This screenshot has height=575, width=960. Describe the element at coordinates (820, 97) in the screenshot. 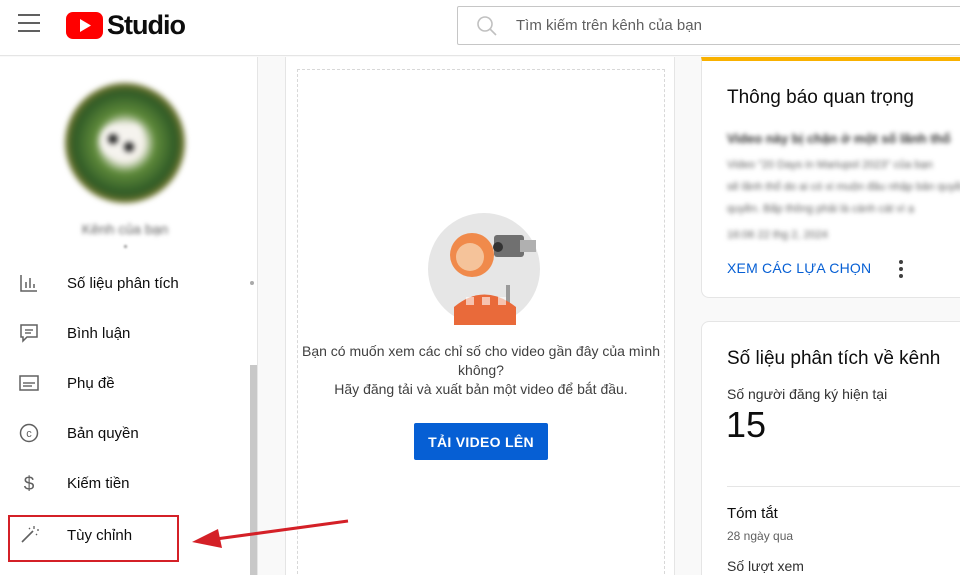

I see `notice-title: Thông báo quan trọng` at that location.